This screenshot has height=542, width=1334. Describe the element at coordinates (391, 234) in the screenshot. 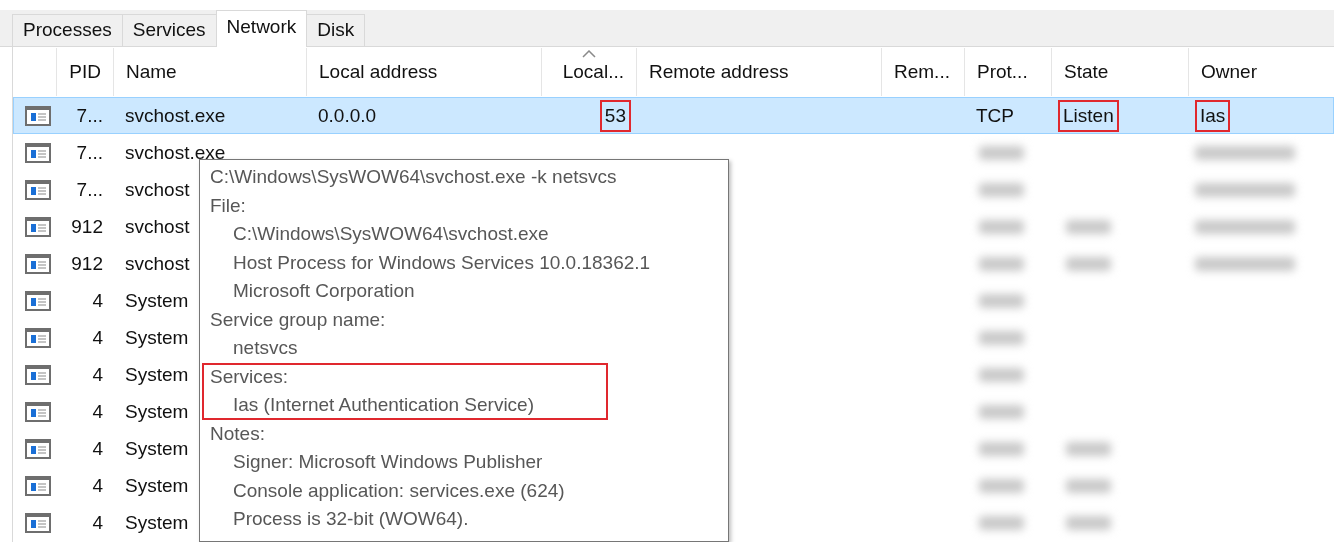

I see `tooltip-text: C:\Windows\SysWOW64\svchost.exe` at that location.